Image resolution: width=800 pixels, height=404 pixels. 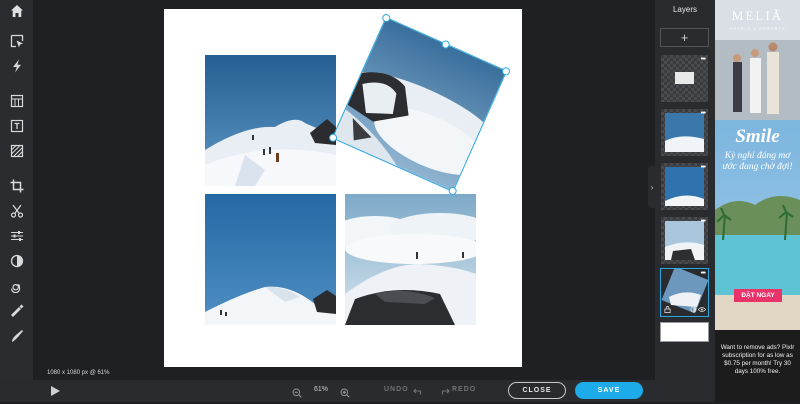 What do you see at coordinates (55, 390) in the screenshot?
I see `play-icon` at bounding box center [55, 390].